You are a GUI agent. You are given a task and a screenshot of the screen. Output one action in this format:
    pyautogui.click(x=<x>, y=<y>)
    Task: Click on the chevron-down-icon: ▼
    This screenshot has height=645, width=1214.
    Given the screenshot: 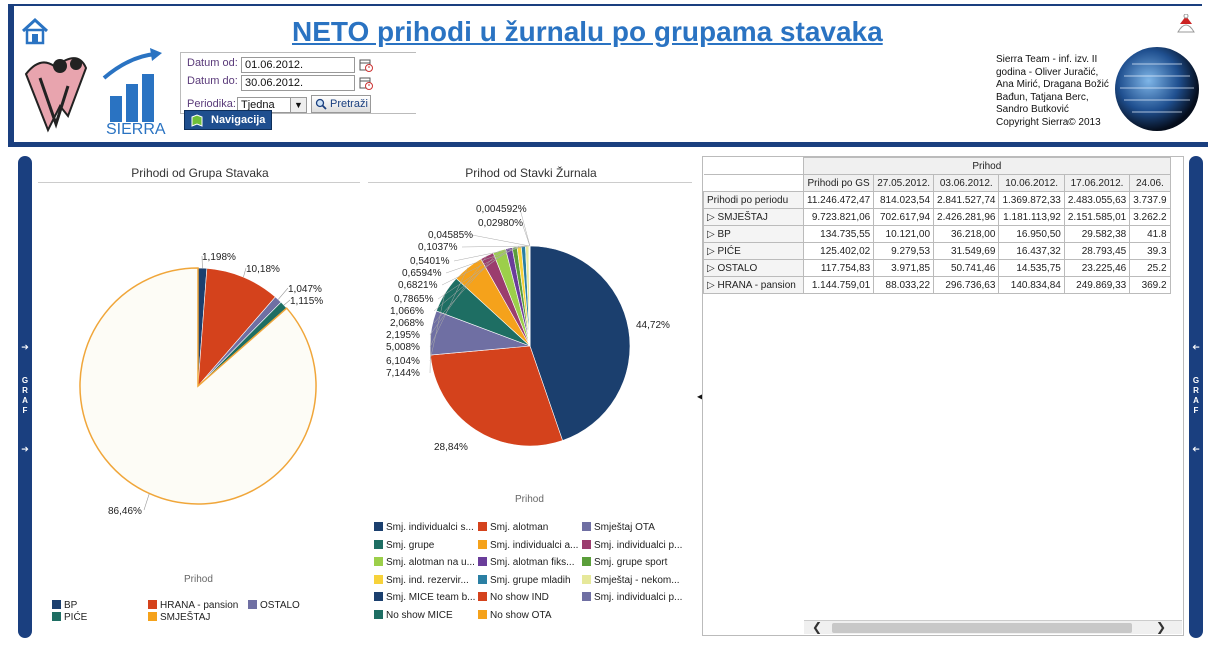 What is the action you would take?
    pyautogui.click(x=298, y=105)
    